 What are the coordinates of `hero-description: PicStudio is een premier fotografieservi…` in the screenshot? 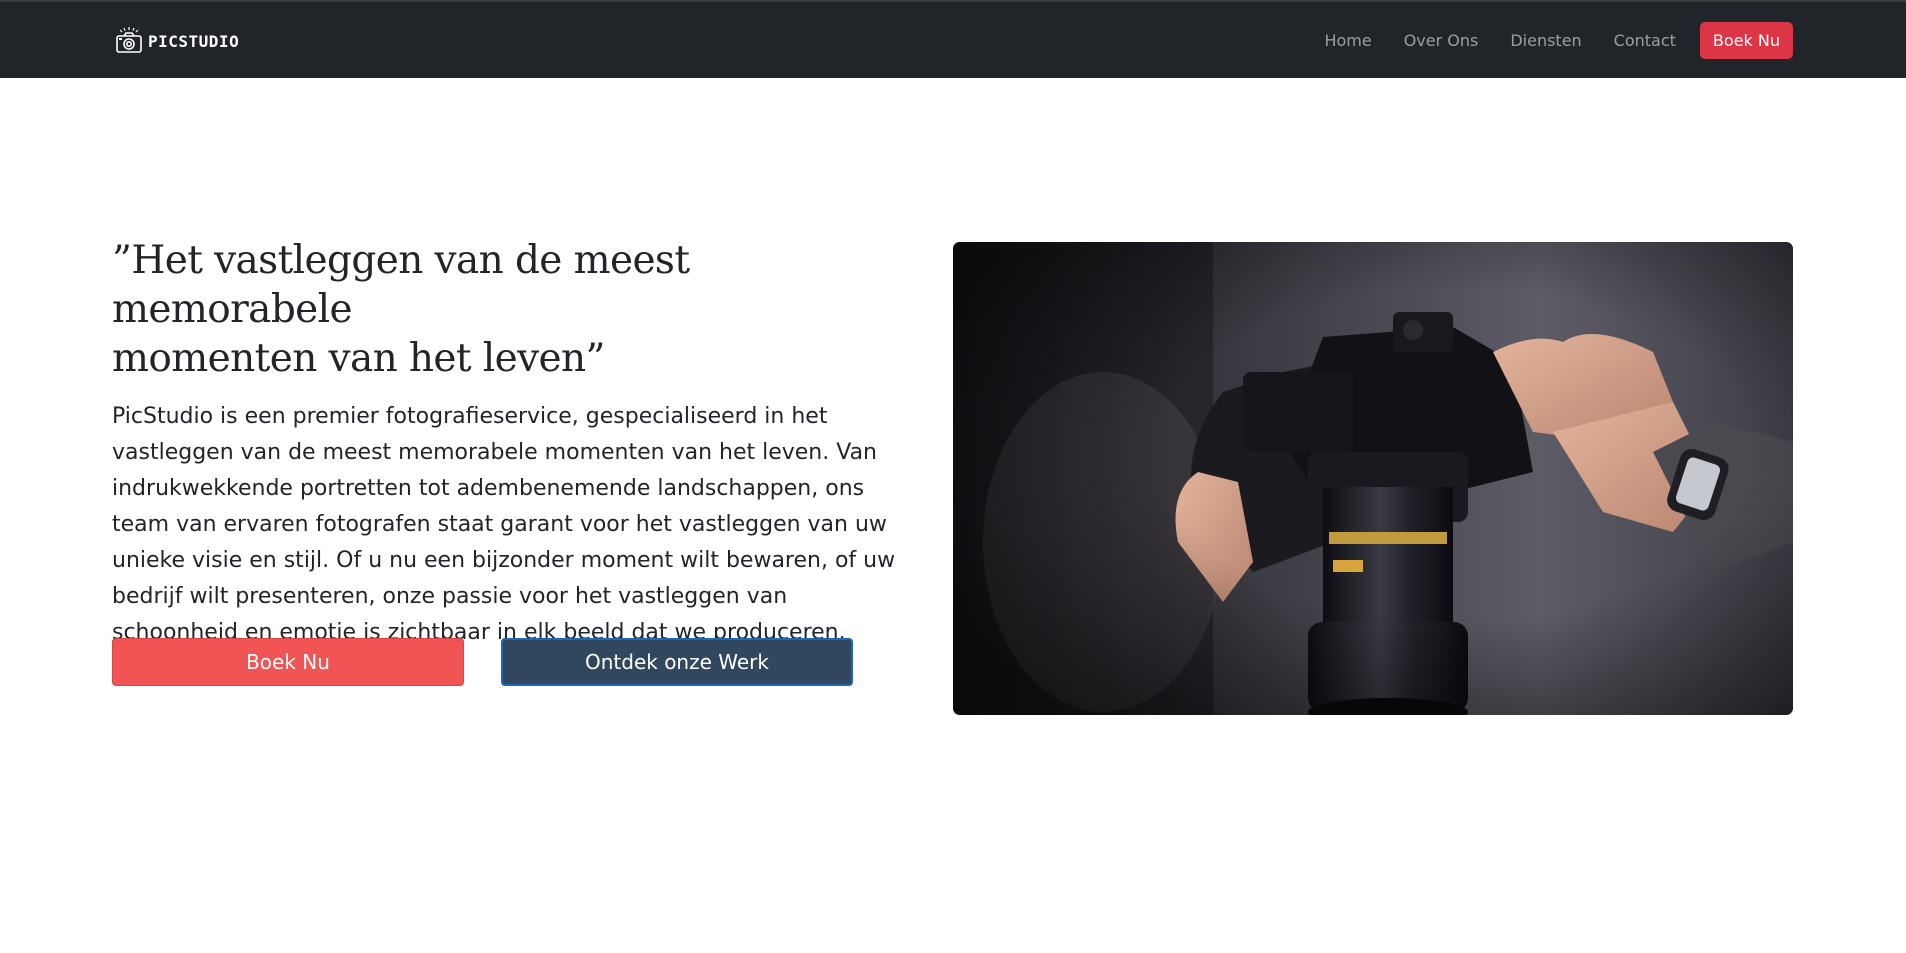 It's located at (504, 524).